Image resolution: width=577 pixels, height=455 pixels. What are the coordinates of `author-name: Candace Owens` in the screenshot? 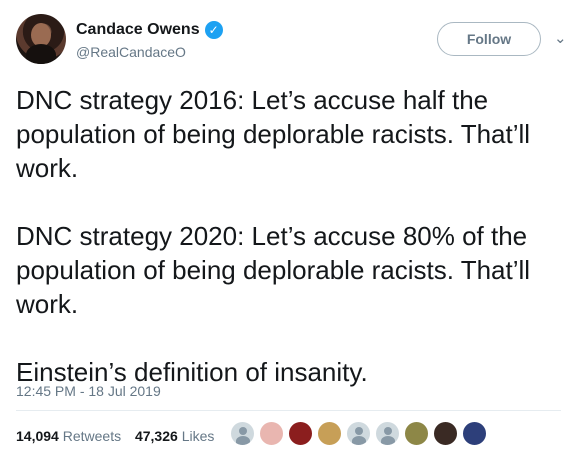 It's located at (138, 30).